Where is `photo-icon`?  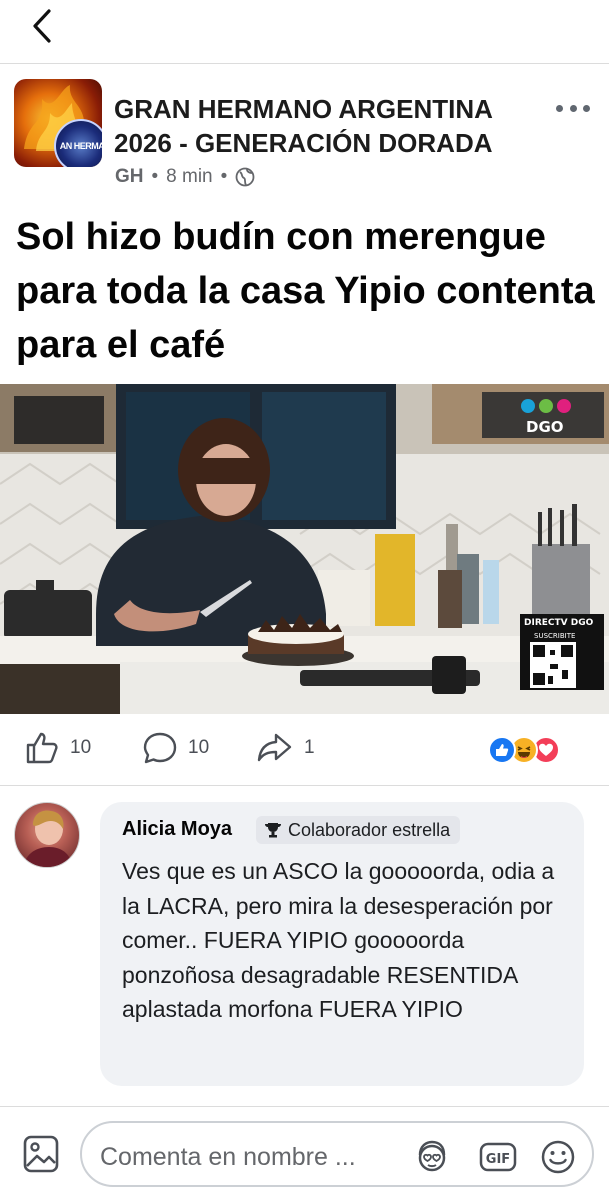
photo-icon is located at coordinates (41, 1154).